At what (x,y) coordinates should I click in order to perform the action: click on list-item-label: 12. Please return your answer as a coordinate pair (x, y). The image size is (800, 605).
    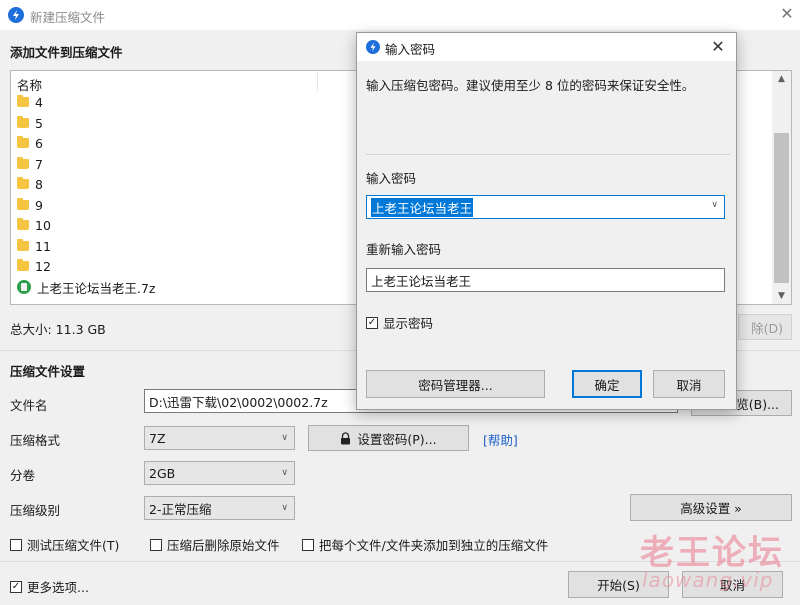
    Looking at the image, I should click on (43, 266).